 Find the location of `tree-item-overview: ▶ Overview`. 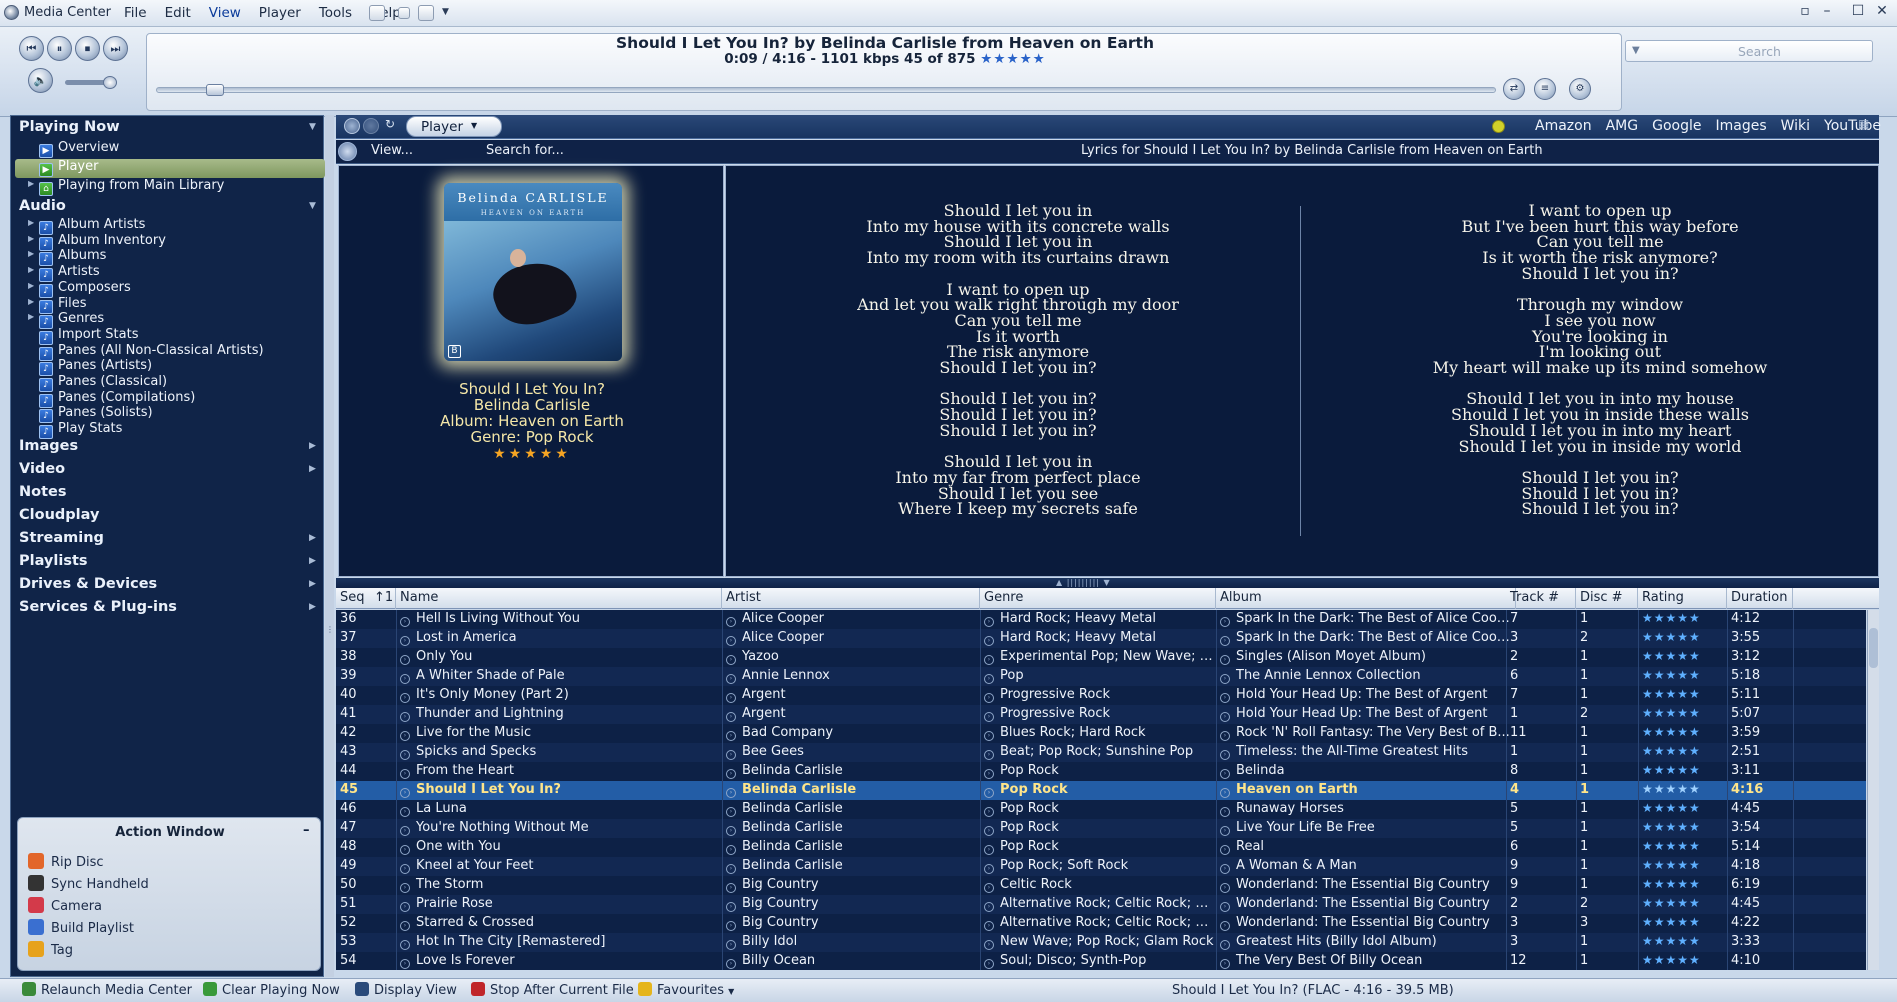

tree-item-overview: ▶ Overview is located at coordinates (79, 149).